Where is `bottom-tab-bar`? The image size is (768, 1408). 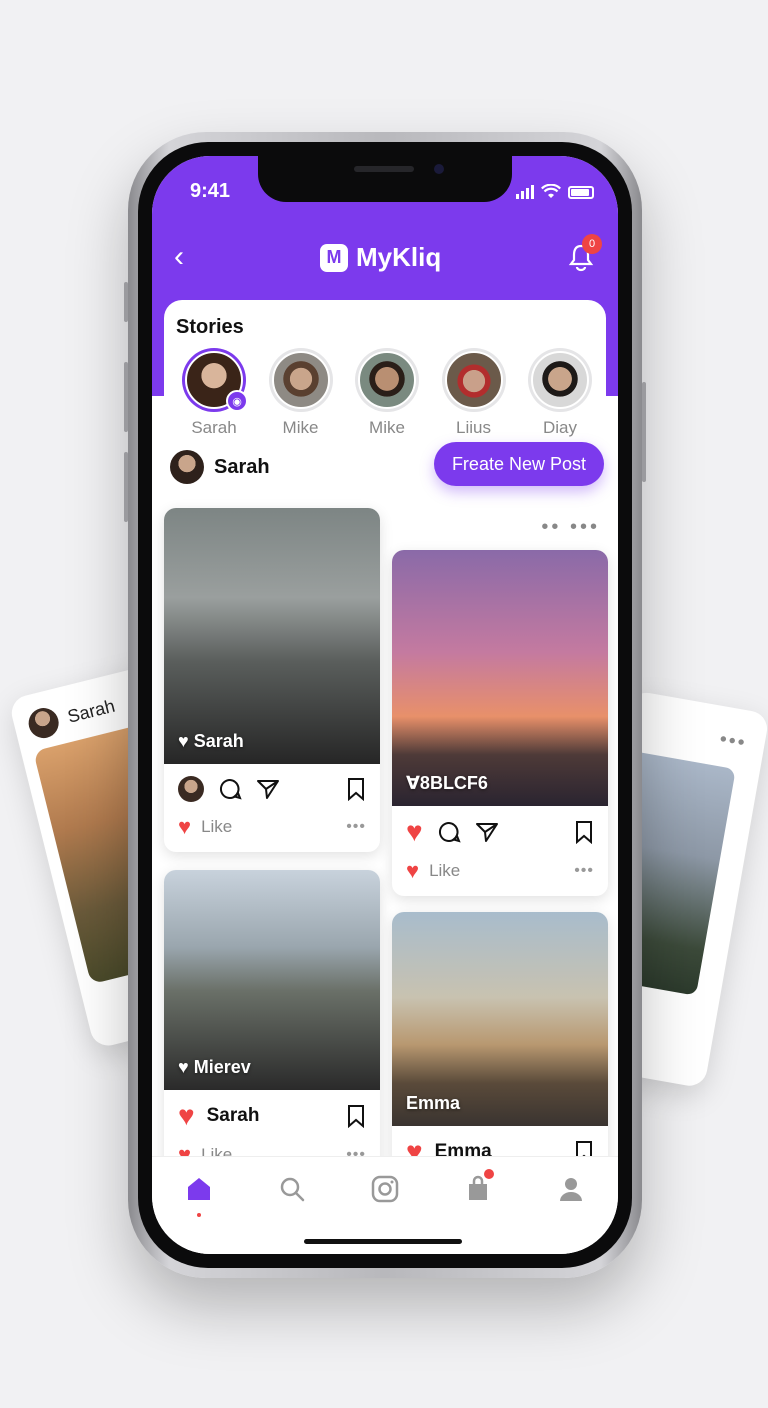 bottom-tab-bar is located at coordinates (385, 1205).